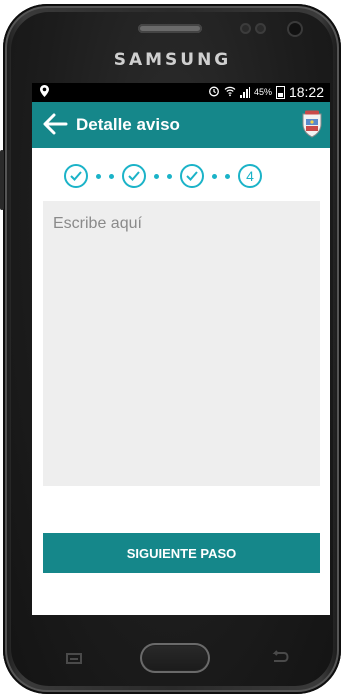 The width and height of the screenshot is (345, 698). What do you see at coordinates (230, 92) in the screenshot?
I see `wifi-icon` at bounding box center [230, 92].